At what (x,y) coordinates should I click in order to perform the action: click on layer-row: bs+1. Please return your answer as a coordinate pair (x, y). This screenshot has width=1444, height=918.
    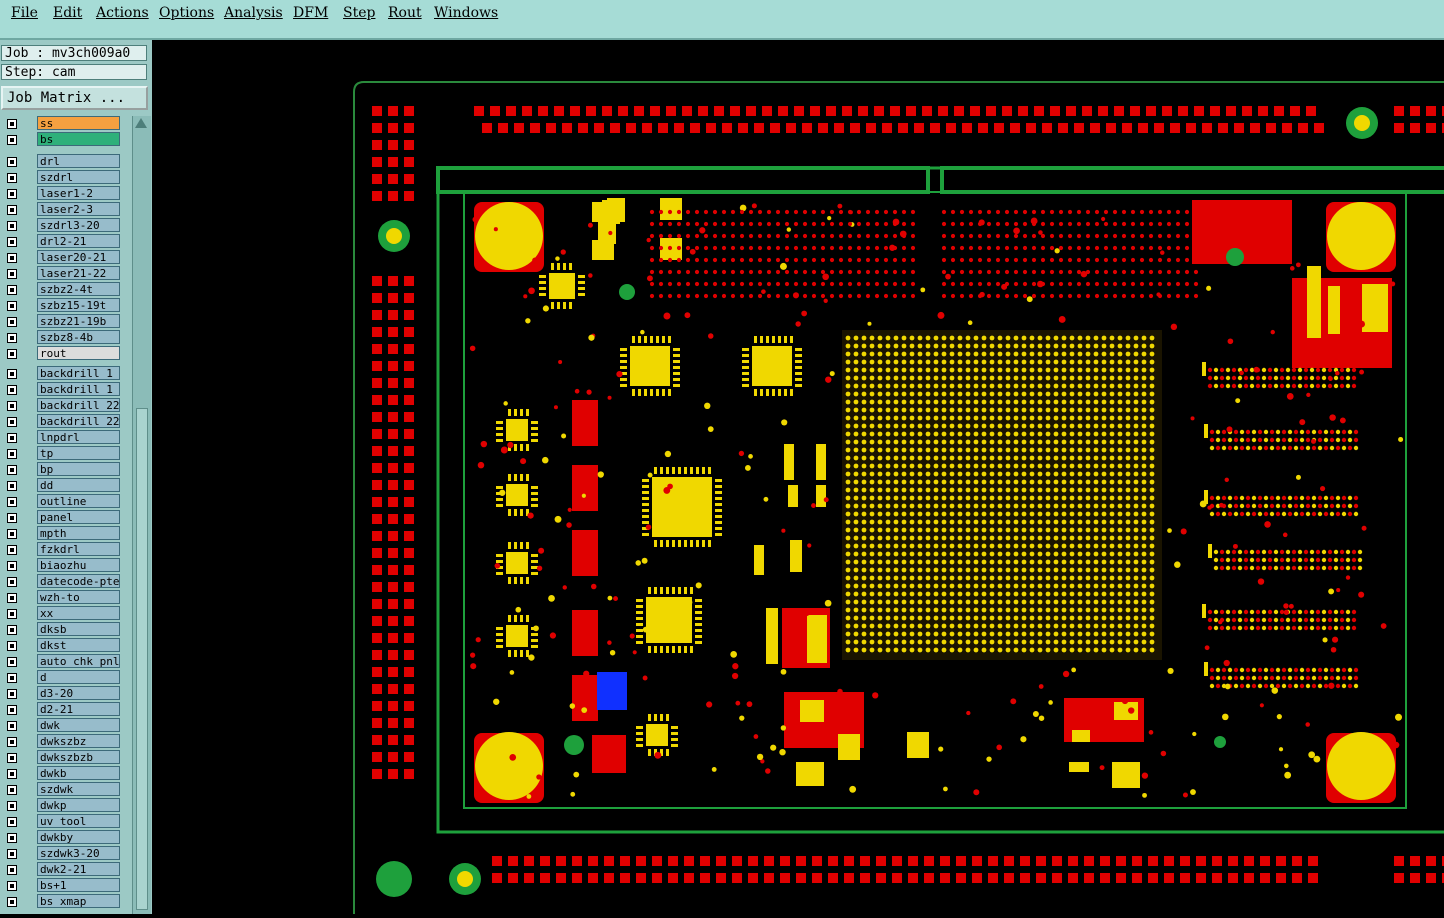
    Looking at the image, I should click on (62, 886).